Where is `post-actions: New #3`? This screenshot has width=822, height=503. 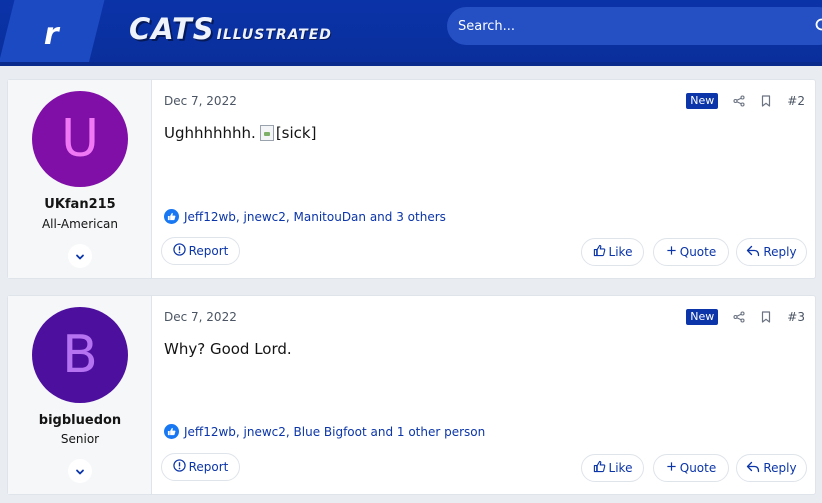
post-actions: New #3 is located at coordinates (745, 317).